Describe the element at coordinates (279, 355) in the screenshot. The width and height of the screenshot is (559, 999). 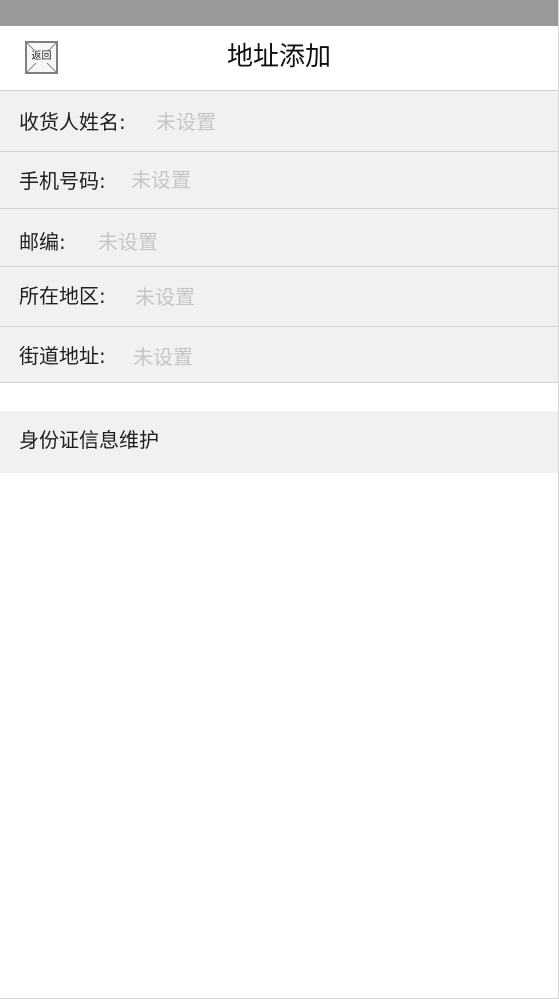
I see `street-address-row: 街道地址: 未设置` at that location.